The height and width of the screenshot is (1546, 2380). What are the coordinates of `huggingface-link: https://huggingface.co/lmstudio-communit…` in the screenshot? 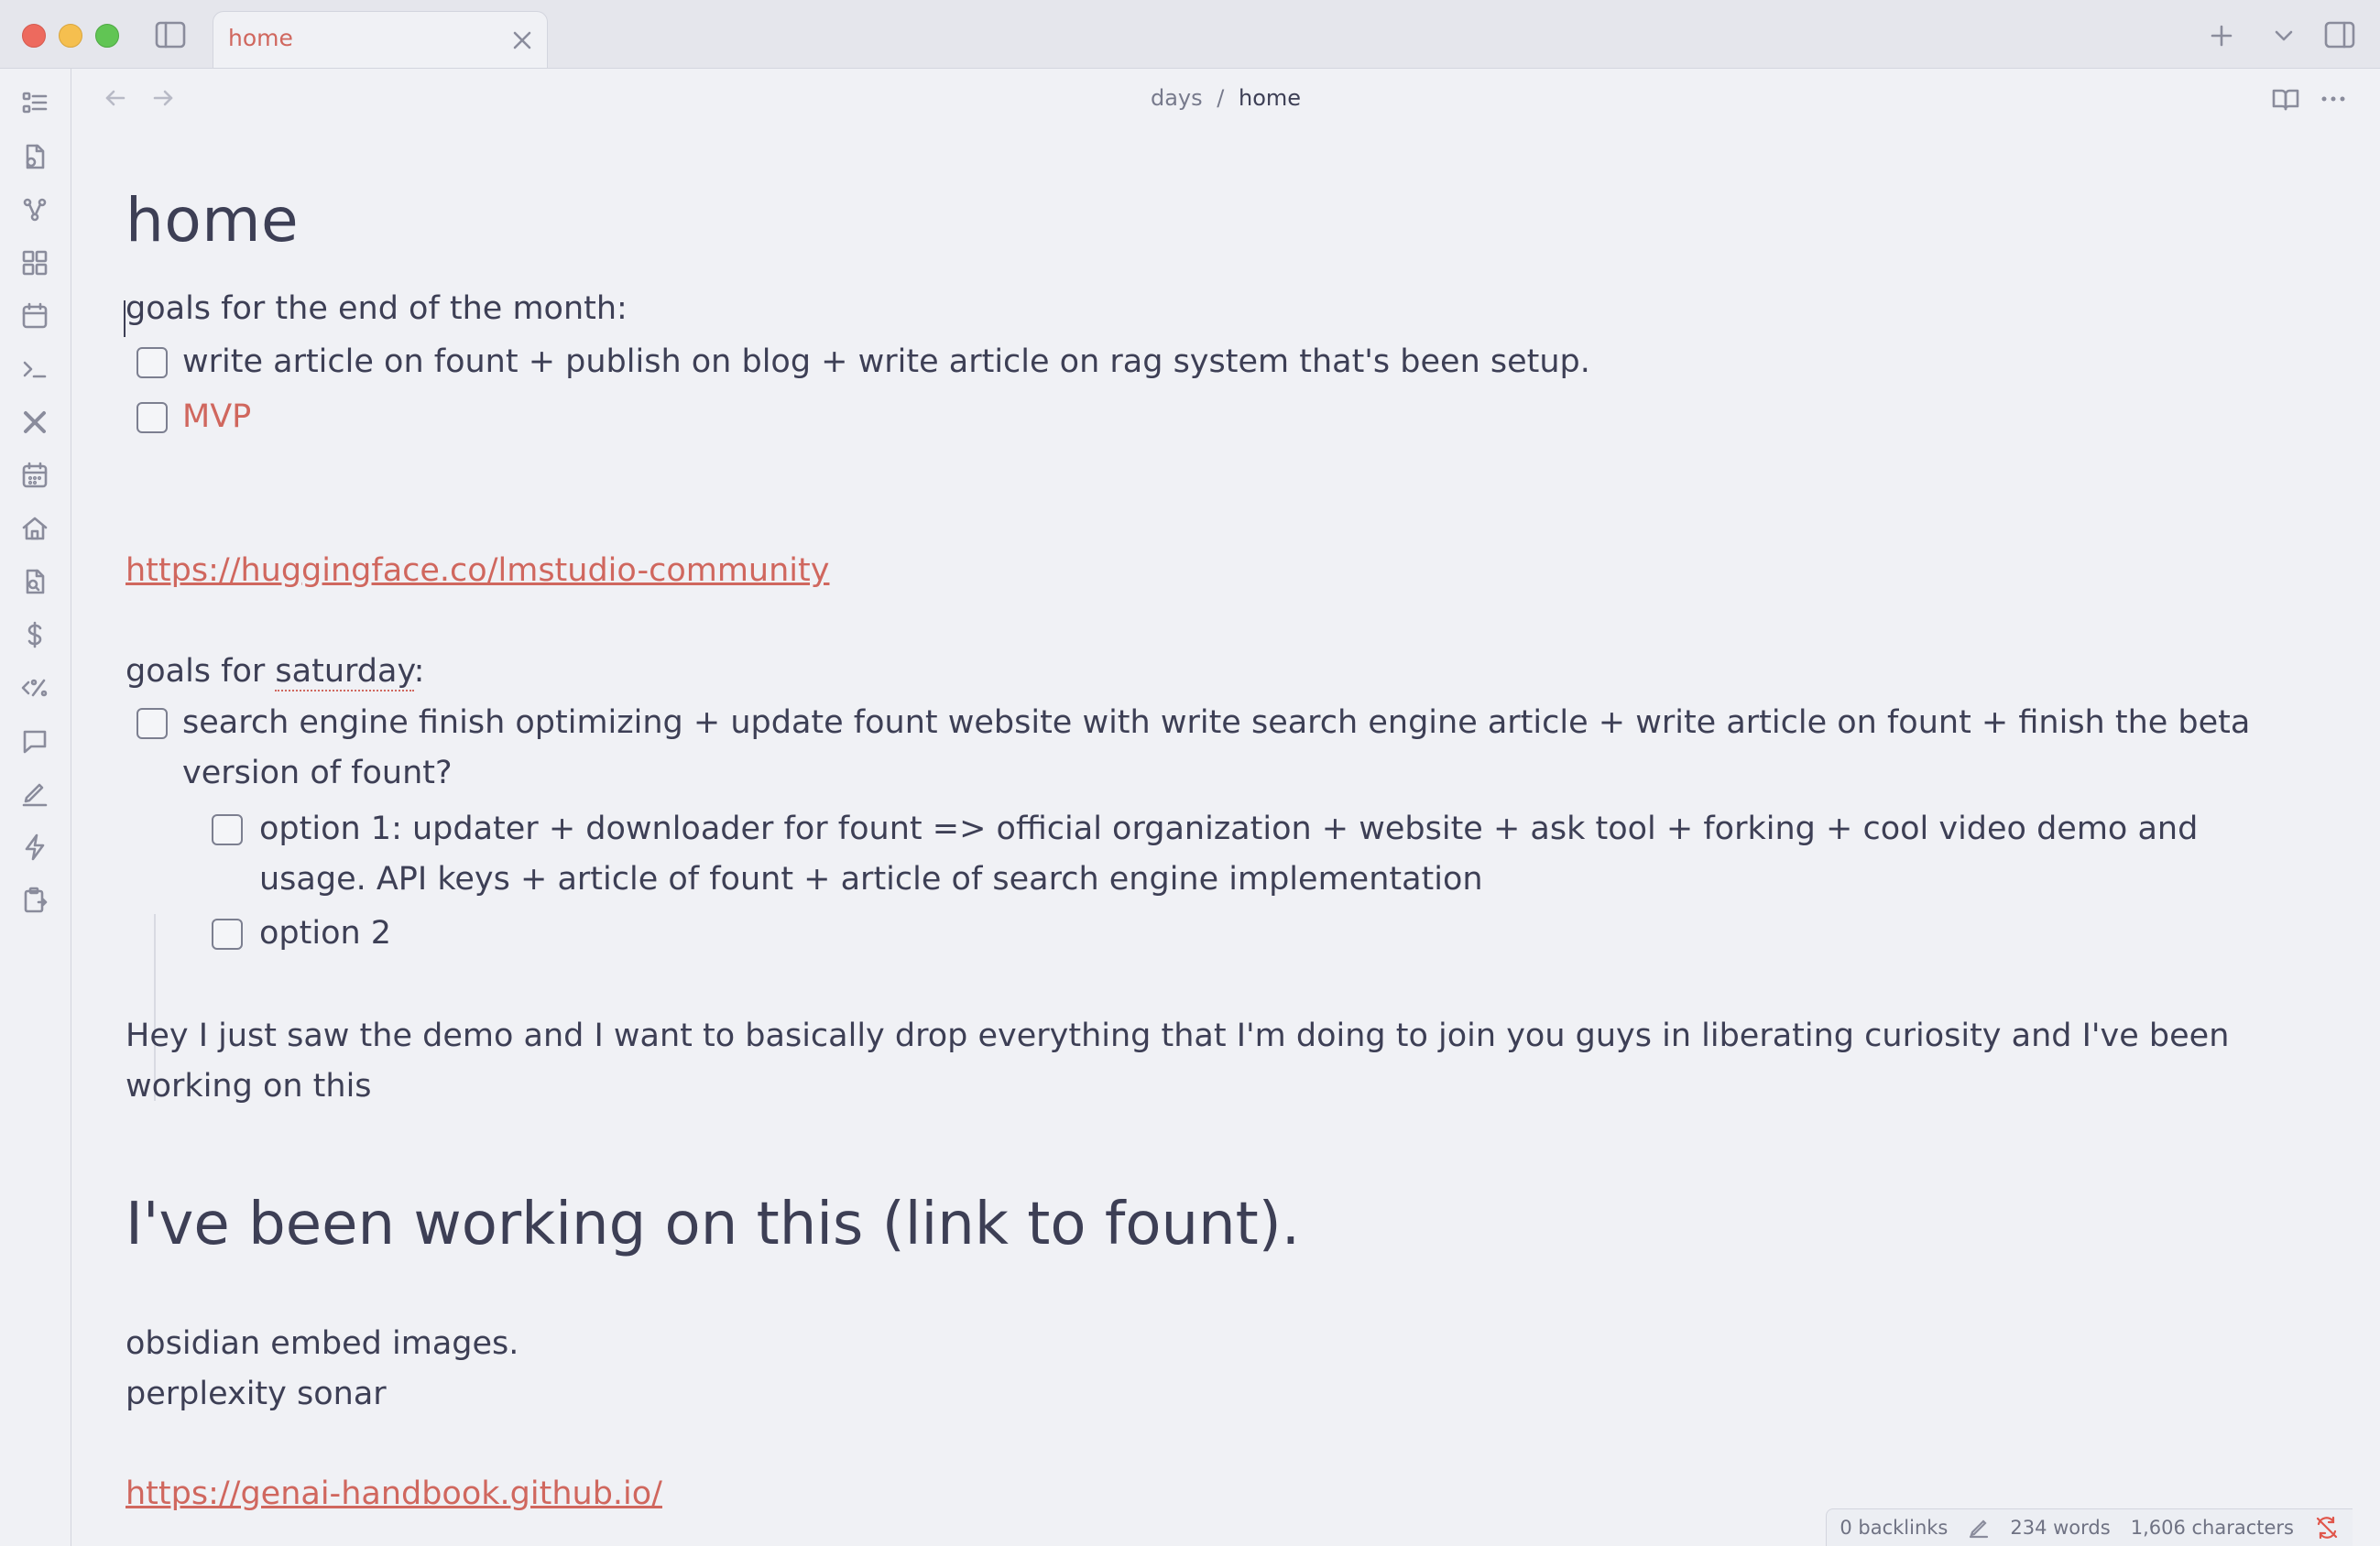 It's located at (477, 570).